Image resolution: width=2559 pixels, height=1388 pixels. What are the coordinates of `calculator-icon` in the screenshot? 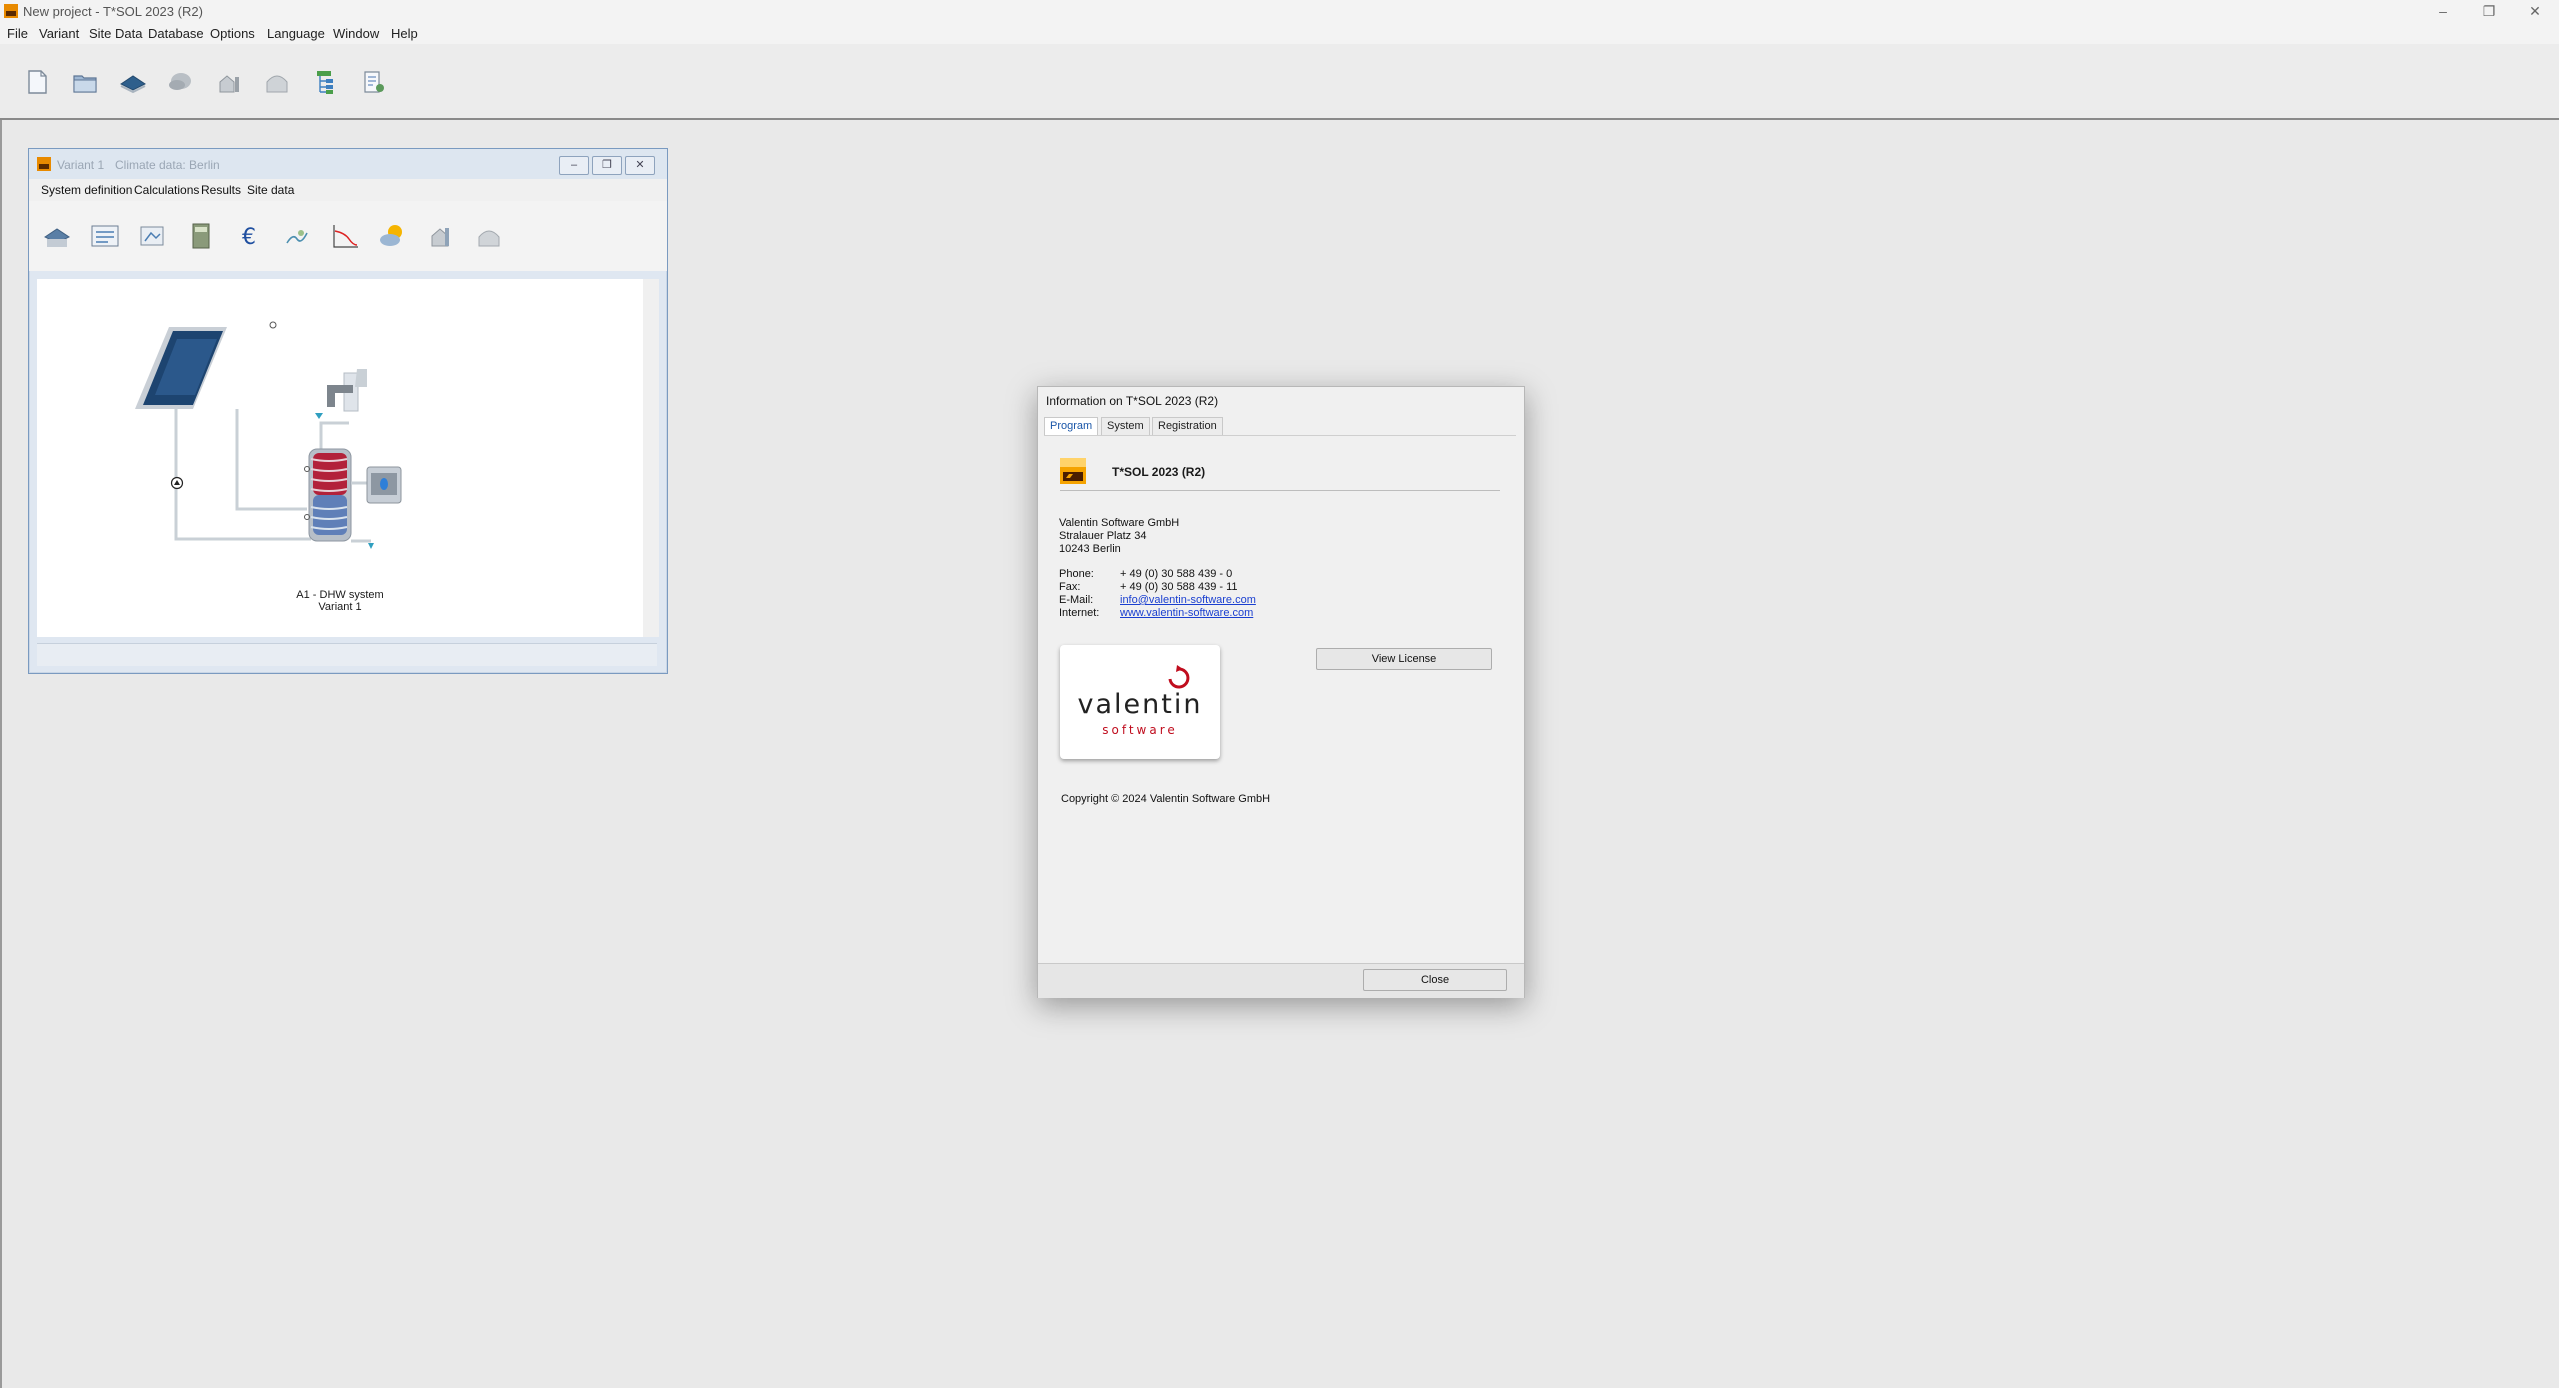 It's located at (201, 236).